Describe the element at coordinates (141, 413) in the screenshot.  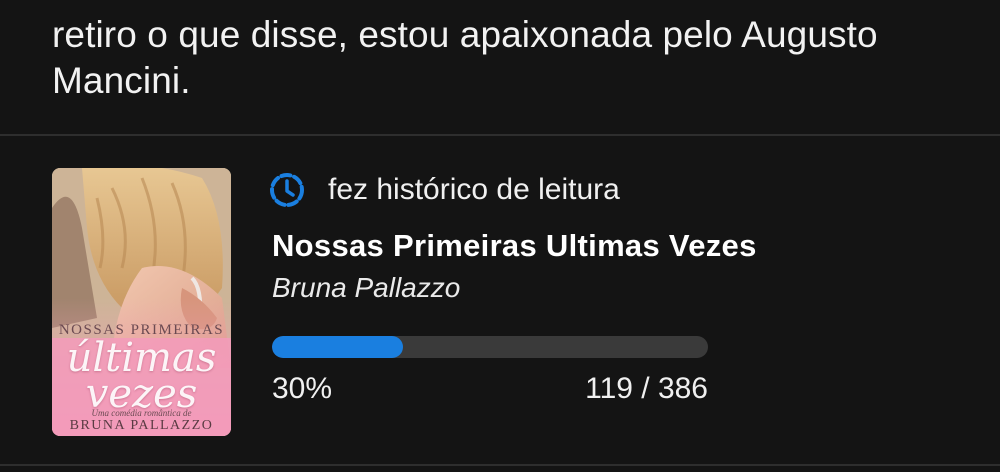
I see `cover-tagline: Uma comédia romântica de` at that location.